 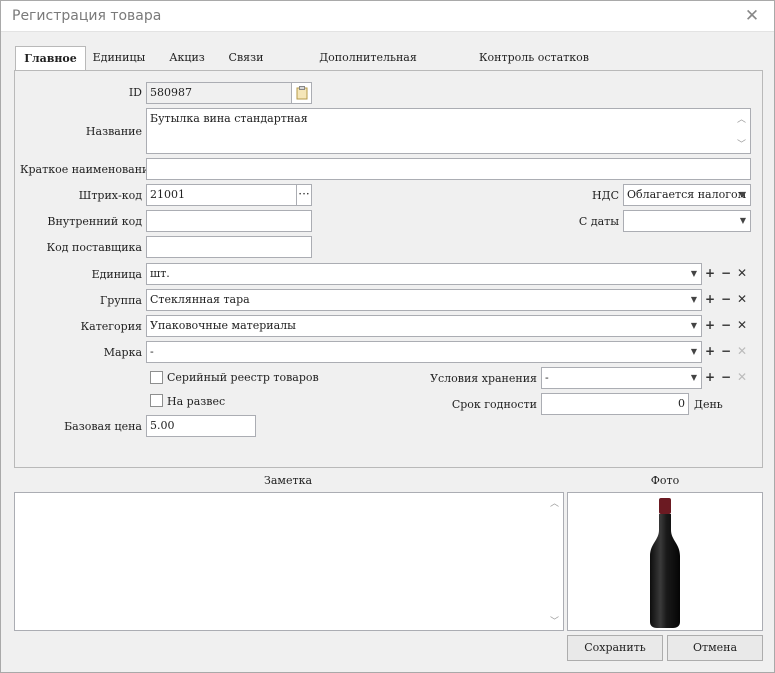 I want to click on short-name-label: Краткое наименование, so click(x=88, y=169).